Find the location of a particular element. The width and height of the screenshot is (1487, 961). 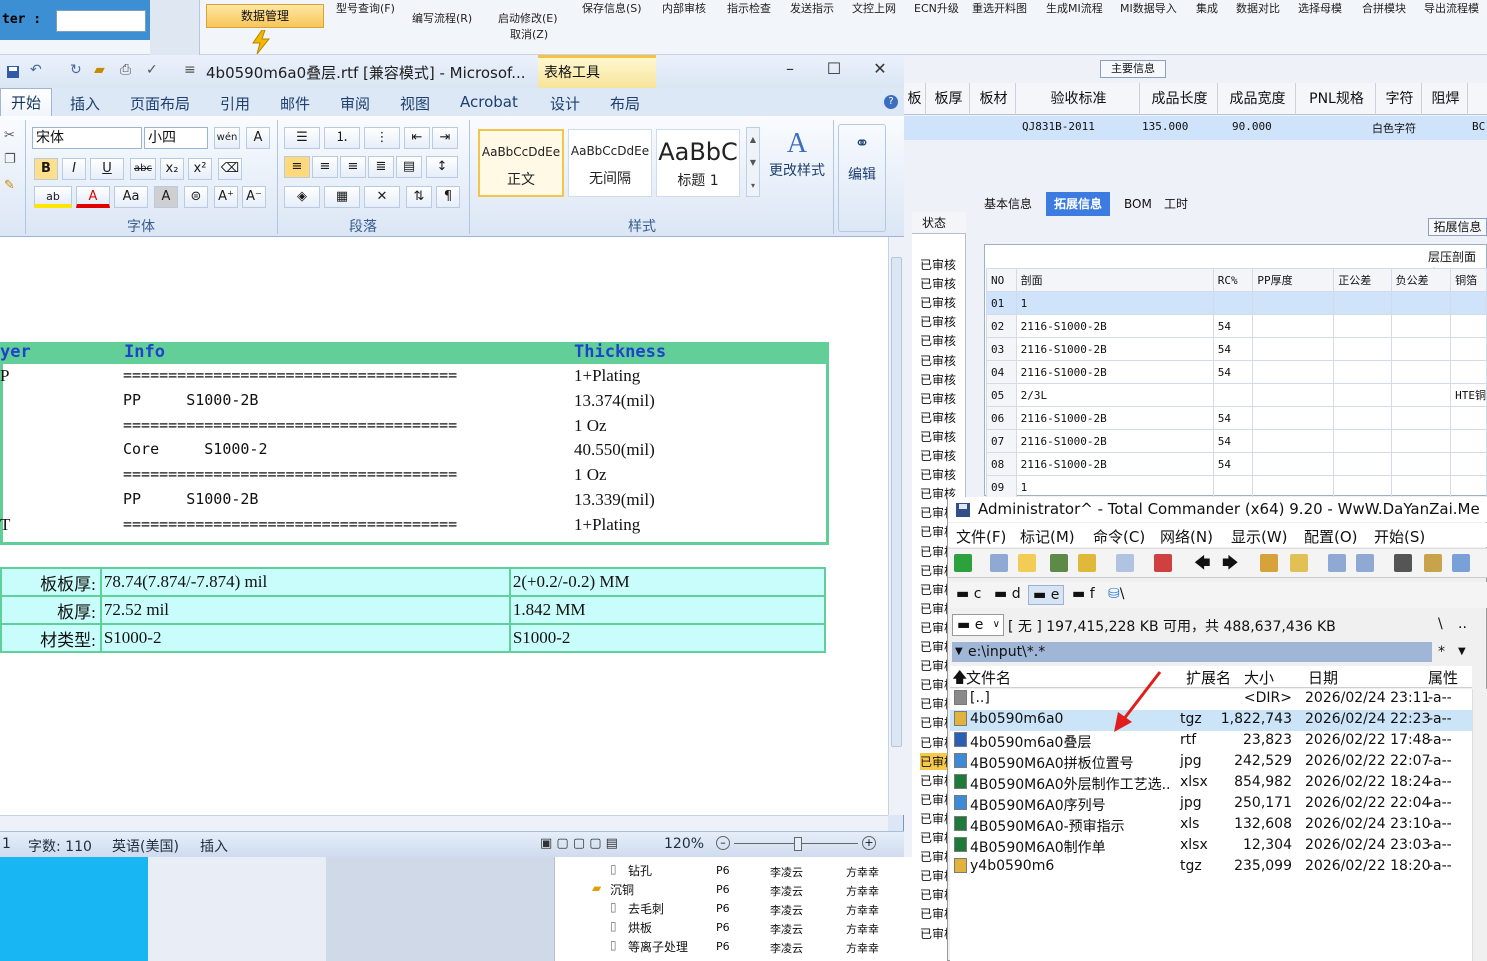

style-heading-1: AaBbC 标题 1 is located at coordinates (698, 163).